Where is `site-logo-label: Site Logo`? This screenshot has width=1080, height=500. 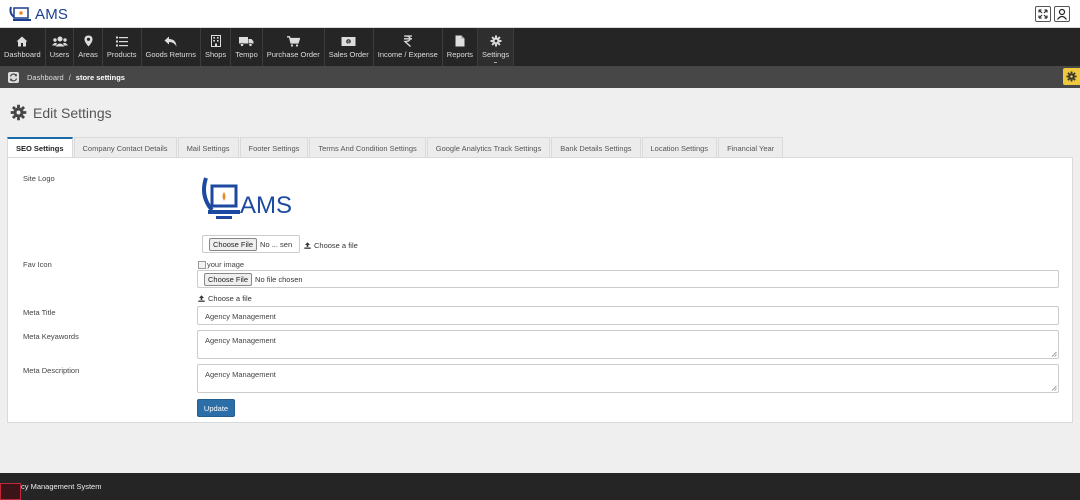
site-logo-label: Site Logo is located at coordinates (39, 178).